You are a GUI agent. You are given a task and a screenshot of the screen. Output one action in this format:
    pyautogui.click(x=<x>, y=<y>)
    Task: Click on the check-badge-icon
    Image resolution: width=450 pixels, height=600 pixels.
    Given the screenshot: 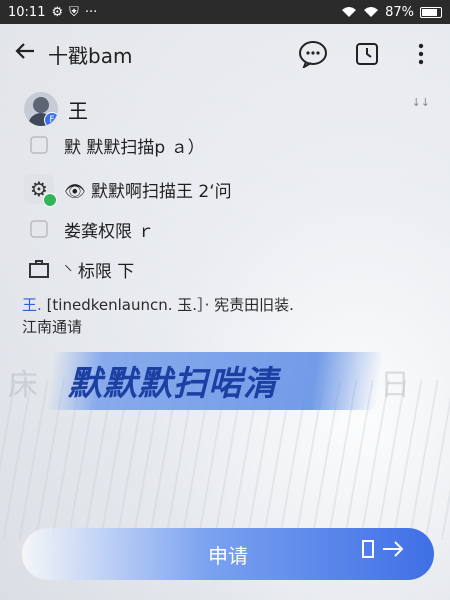 What is the action you would take?
    pyautogui.click(x=50, y=200)
    